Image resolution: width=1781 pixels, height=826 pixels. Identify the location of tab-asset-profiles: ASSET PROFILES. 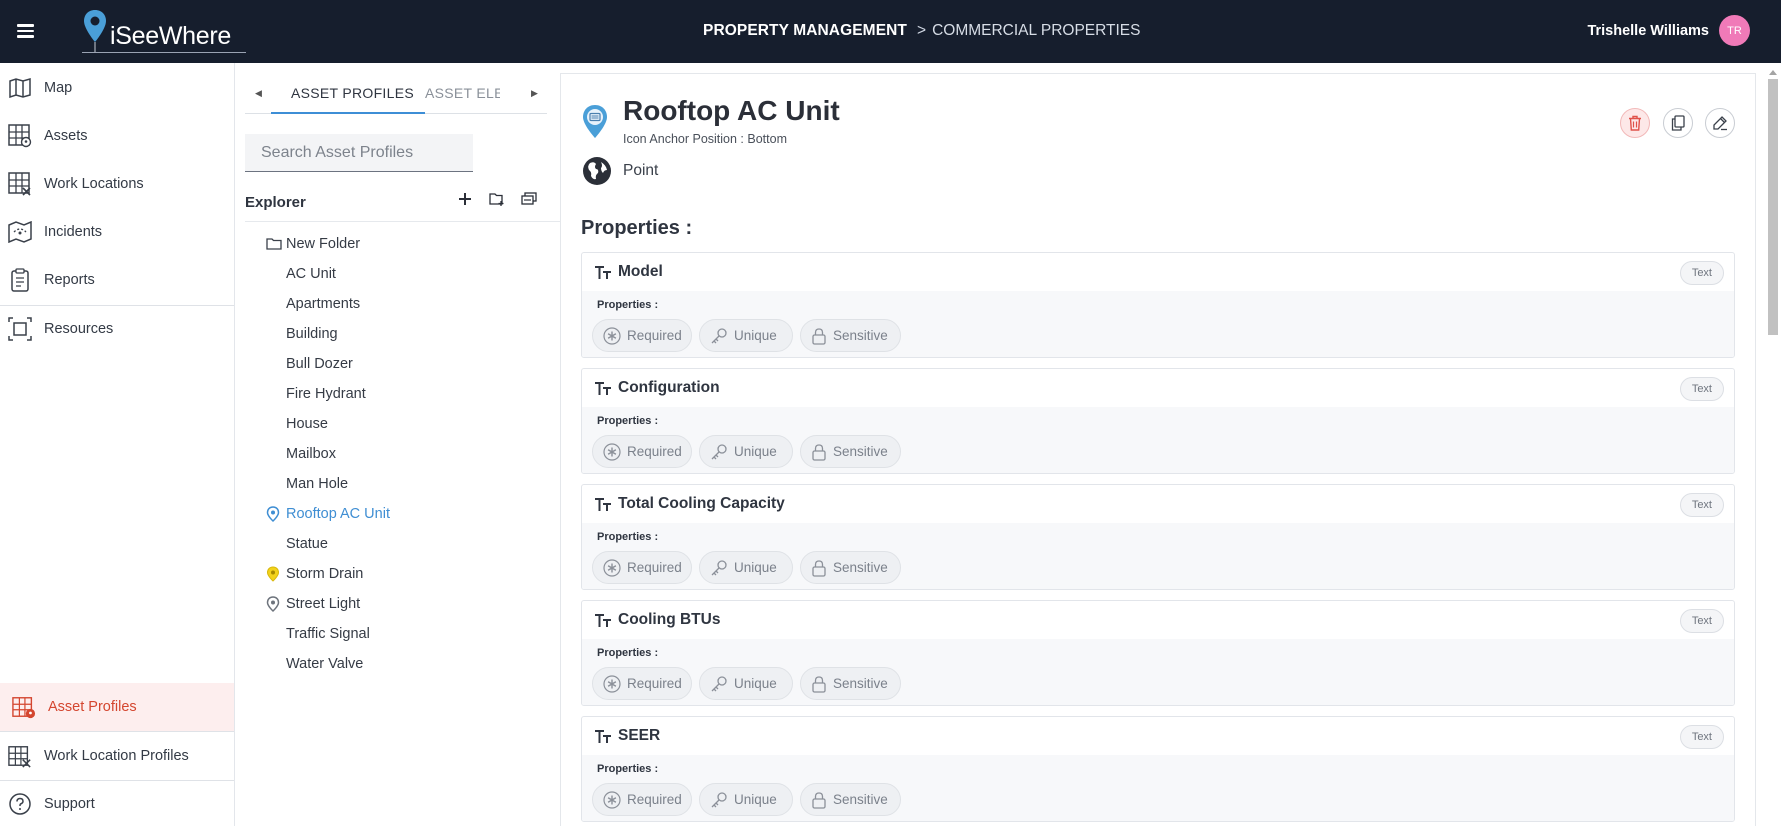
(352, 93).